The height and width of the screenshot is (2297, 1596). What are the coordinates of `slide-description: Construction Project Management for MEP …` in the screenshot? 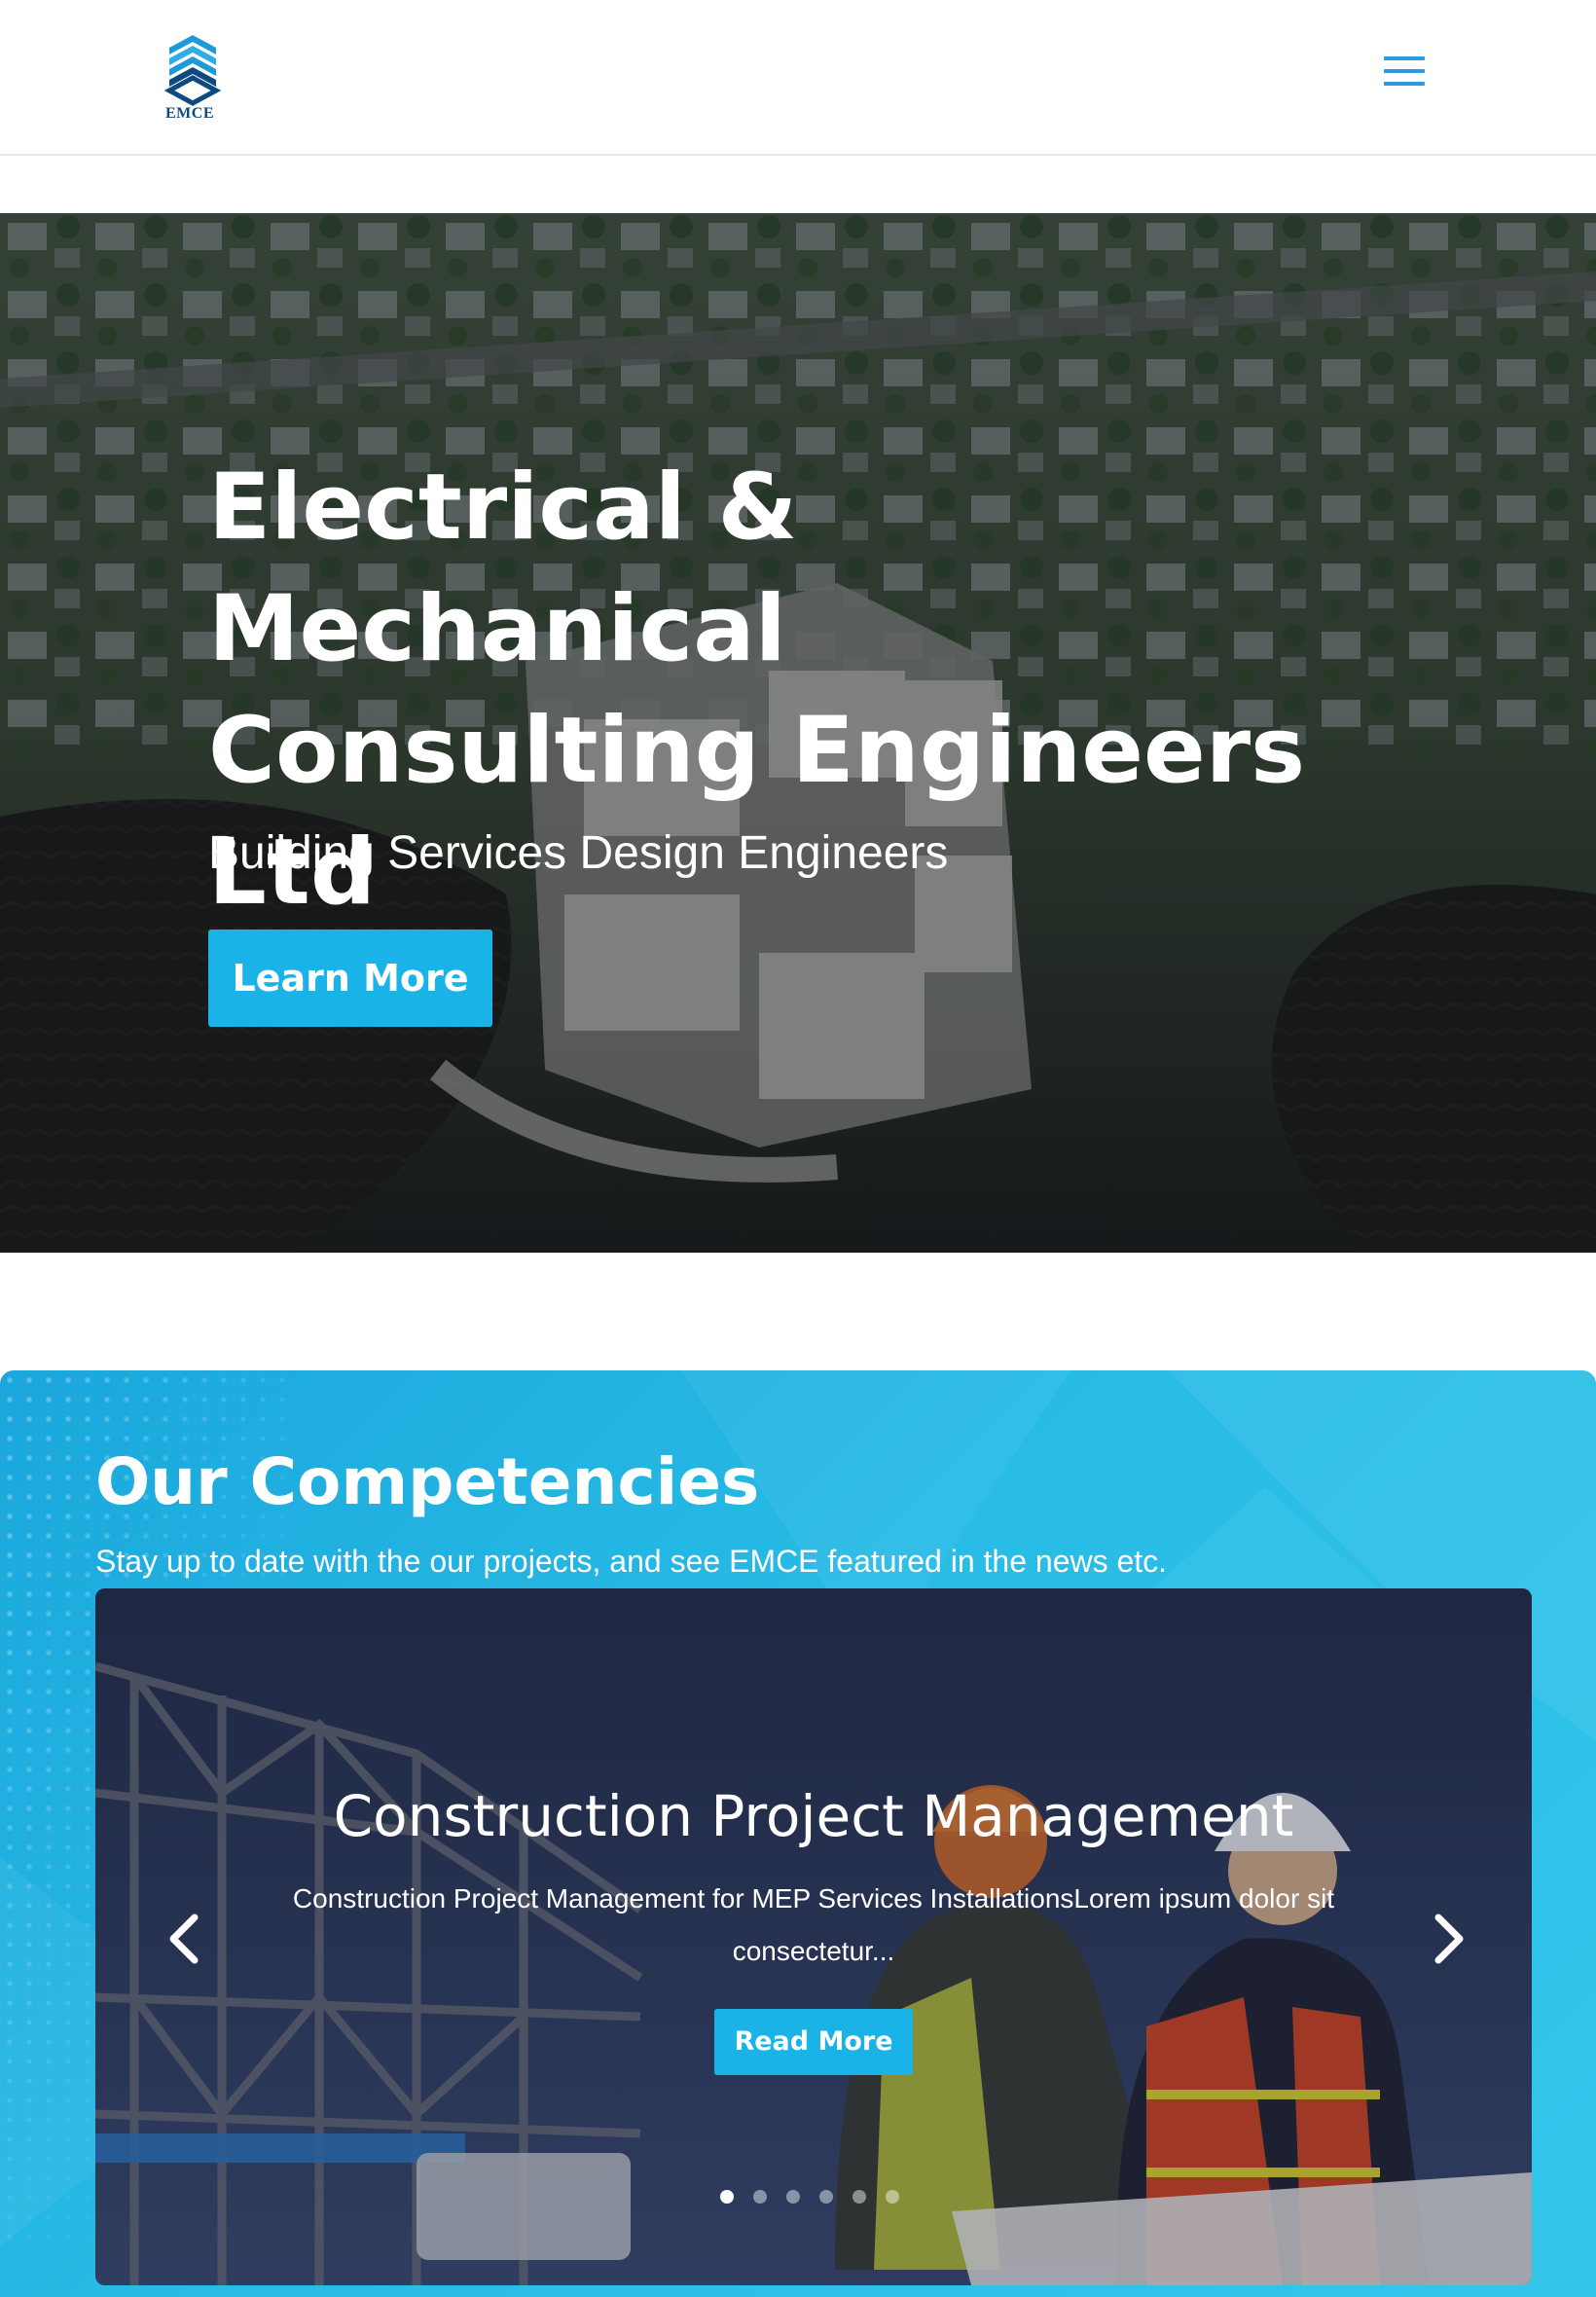 It's located at (813, 1924).